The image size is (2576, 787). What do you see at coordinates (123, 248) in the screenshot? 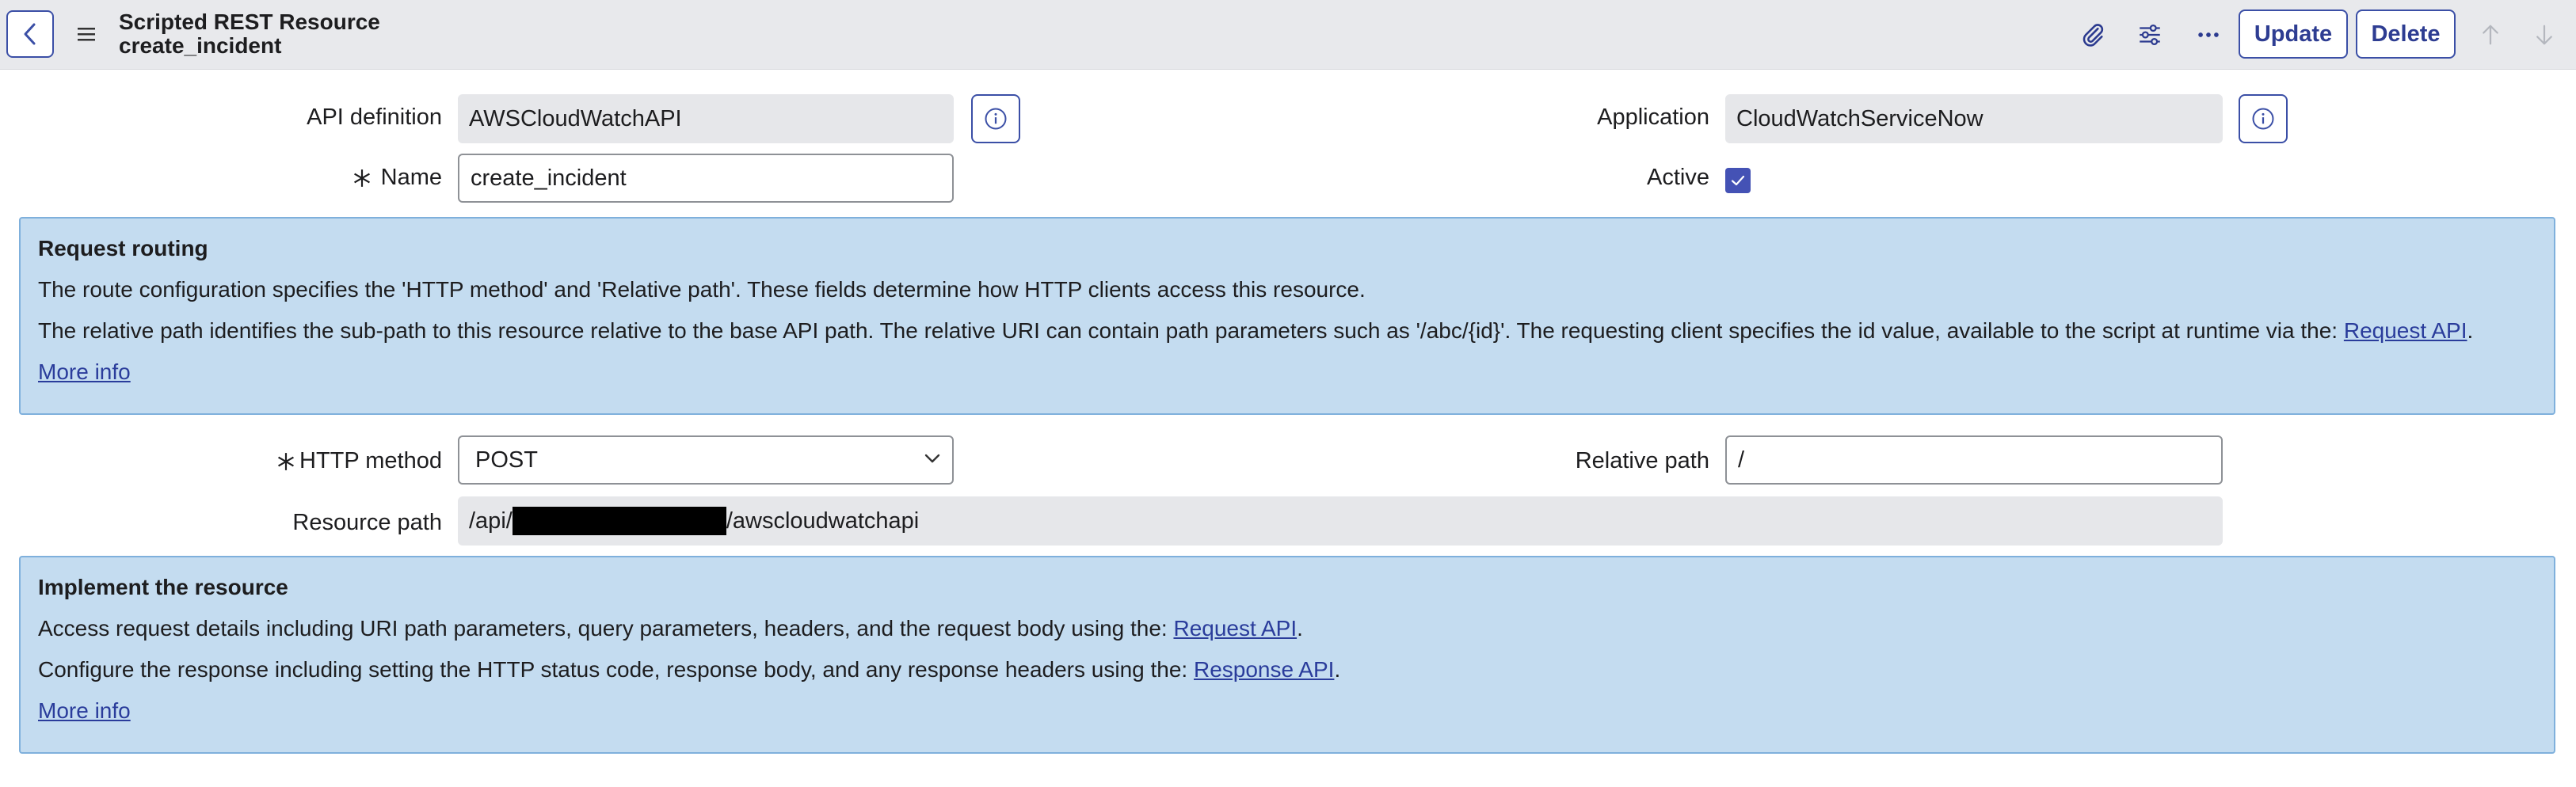
I see `request-routing-title: Request routing` at bounding box center [123, 248].